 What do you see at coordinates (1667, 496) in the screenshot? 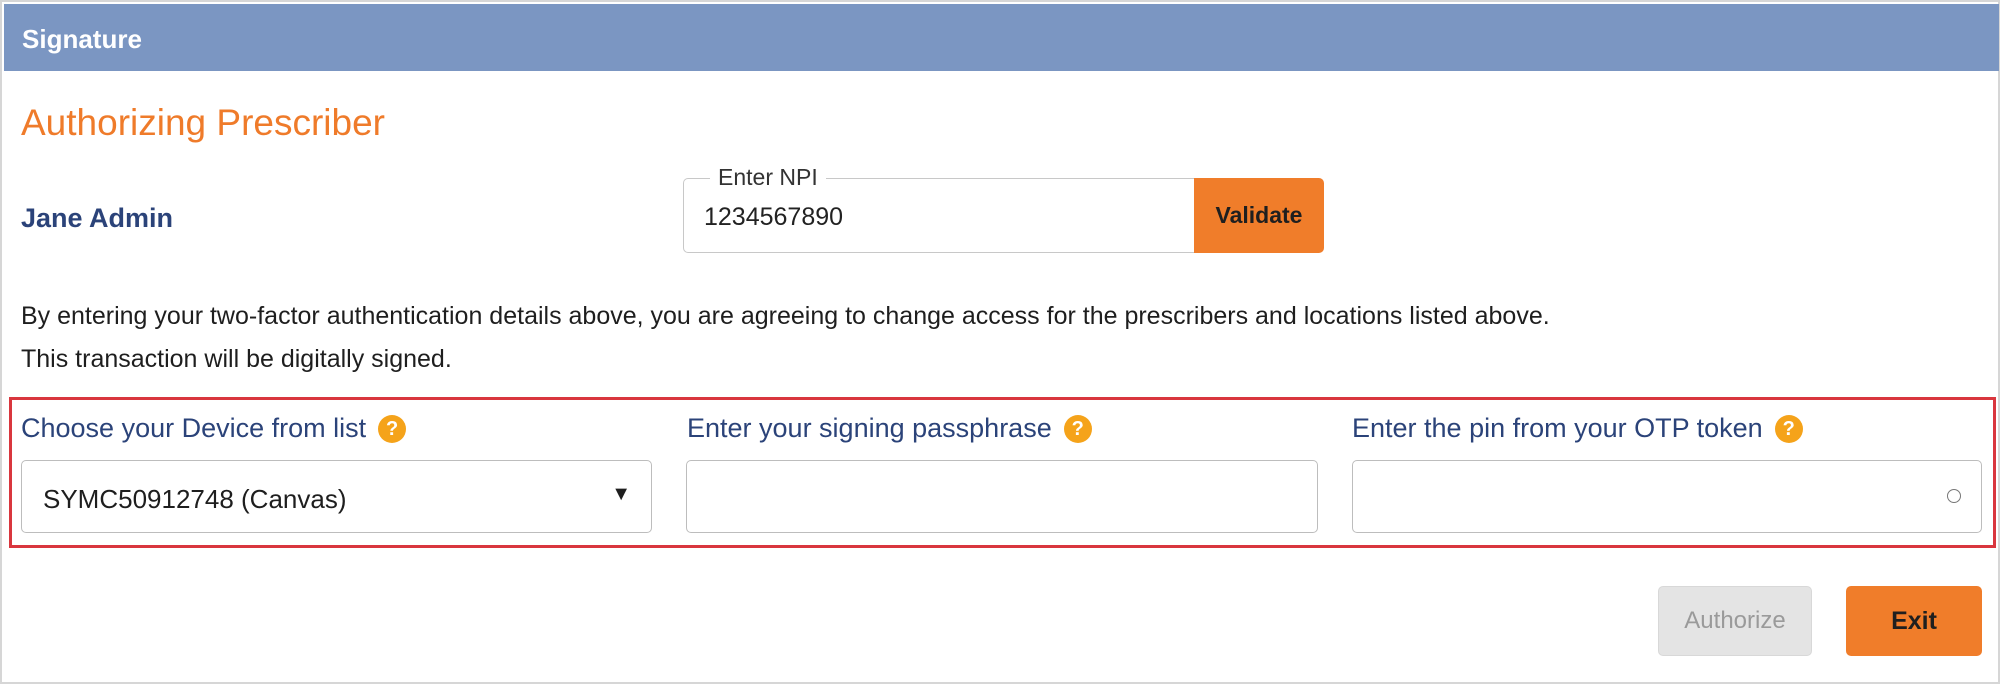
I see `otp-input` at bounding box center [1667, 496].